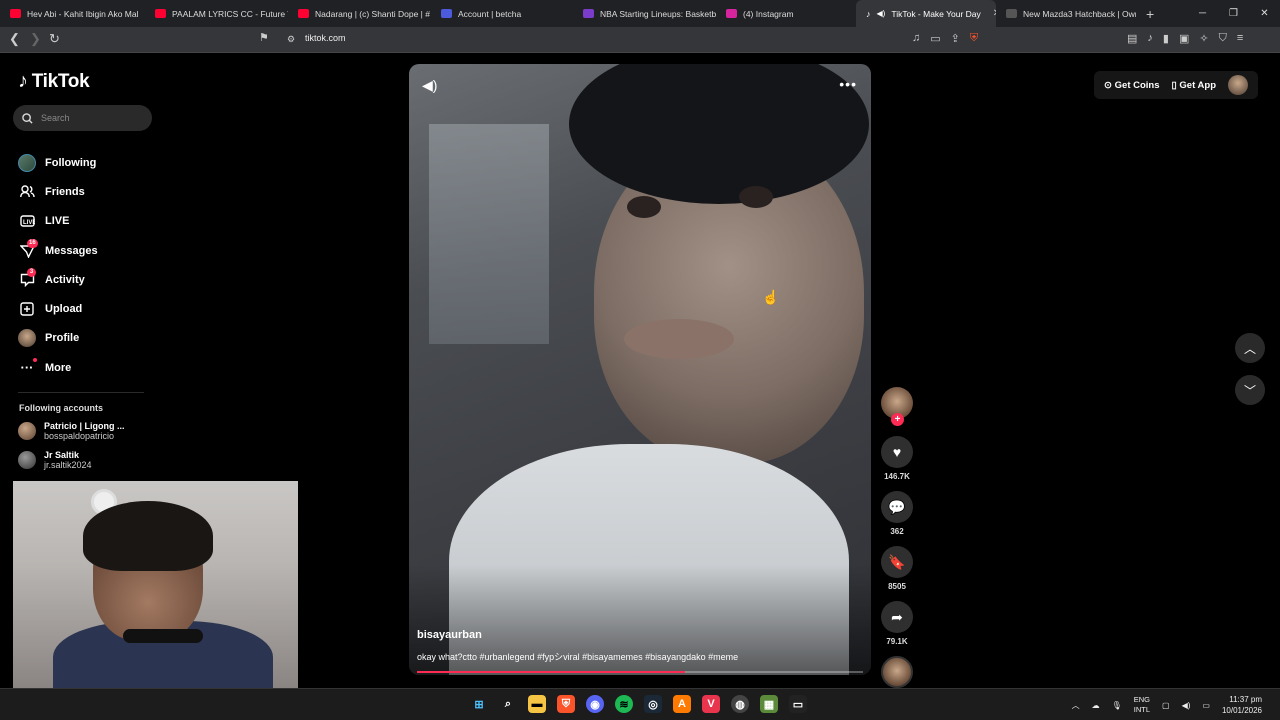  Describe the element at coordinates (1066, 13) in the screenshot. I see `browser-tab: New Mazda3 Hatchback | Own` at that location.